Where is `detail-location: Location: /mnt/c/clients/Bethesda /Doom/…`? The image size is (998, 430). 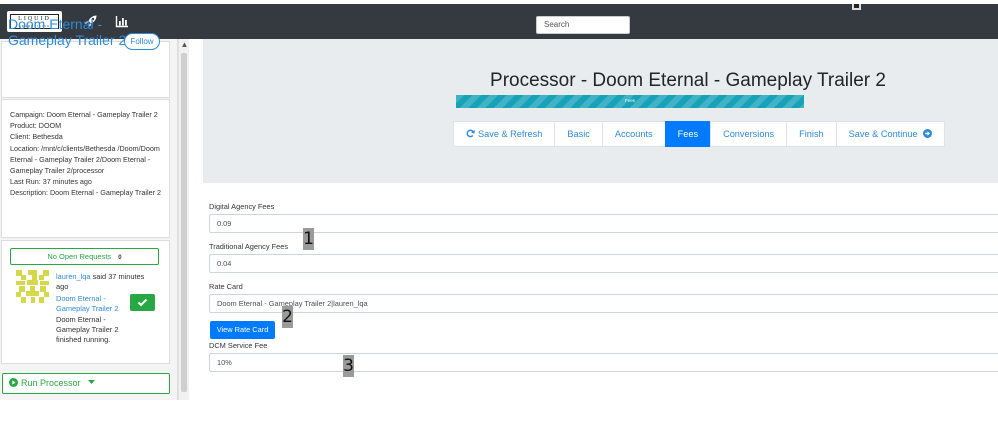 detail-location: Location: /mnt/c/clients/Bethesda /Doom/… is located at coordinates (85, 159).